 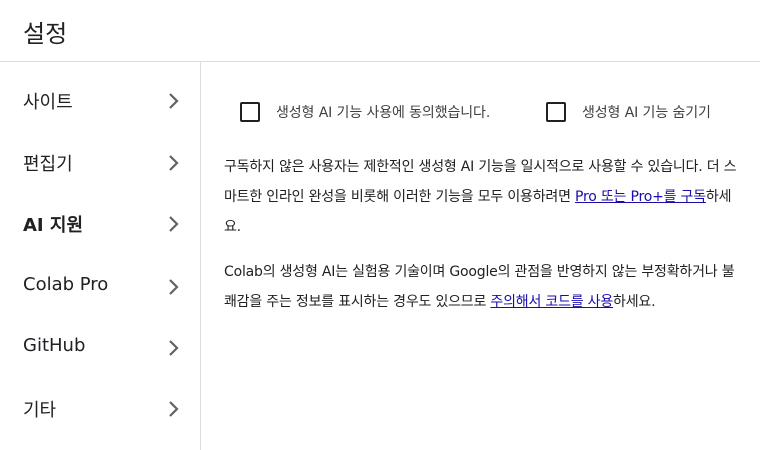 I want to click on consent-checkbox-label: 생성형 AI 기능 사용에 동의했습니다., so click(x=383, y=112).